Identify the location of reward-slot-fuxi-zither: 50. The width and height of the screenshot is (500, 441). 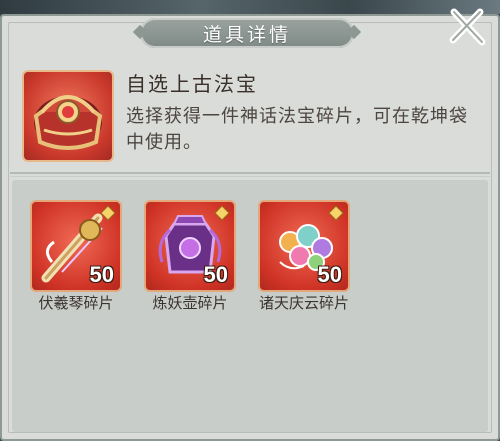
(76, 246).